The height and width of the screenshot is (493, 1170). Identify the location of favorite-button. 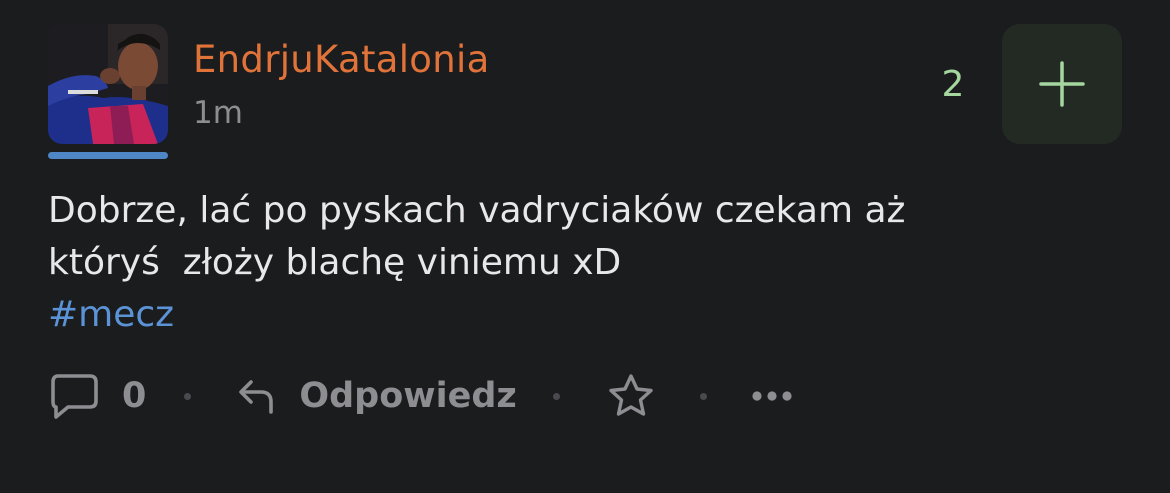
(631, 396).